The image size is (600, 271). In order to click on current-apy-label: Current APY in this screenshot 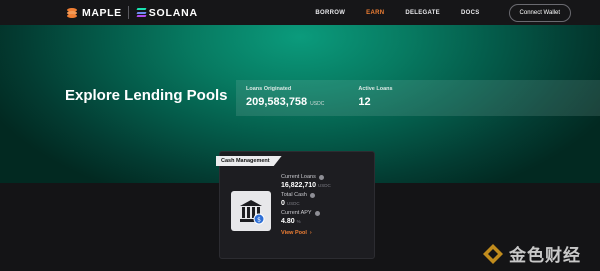, I will do `click(296, 213)`.